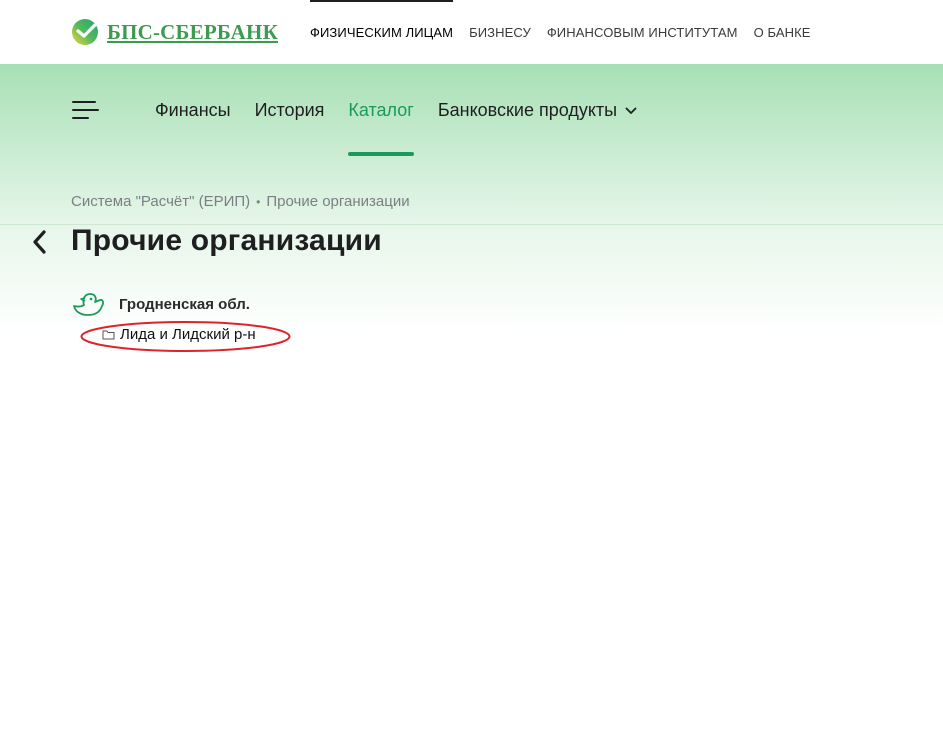  I want to click on breadcrumb-item-erip: Система "Расчёт" (ЕРИП), so click(160, 201).